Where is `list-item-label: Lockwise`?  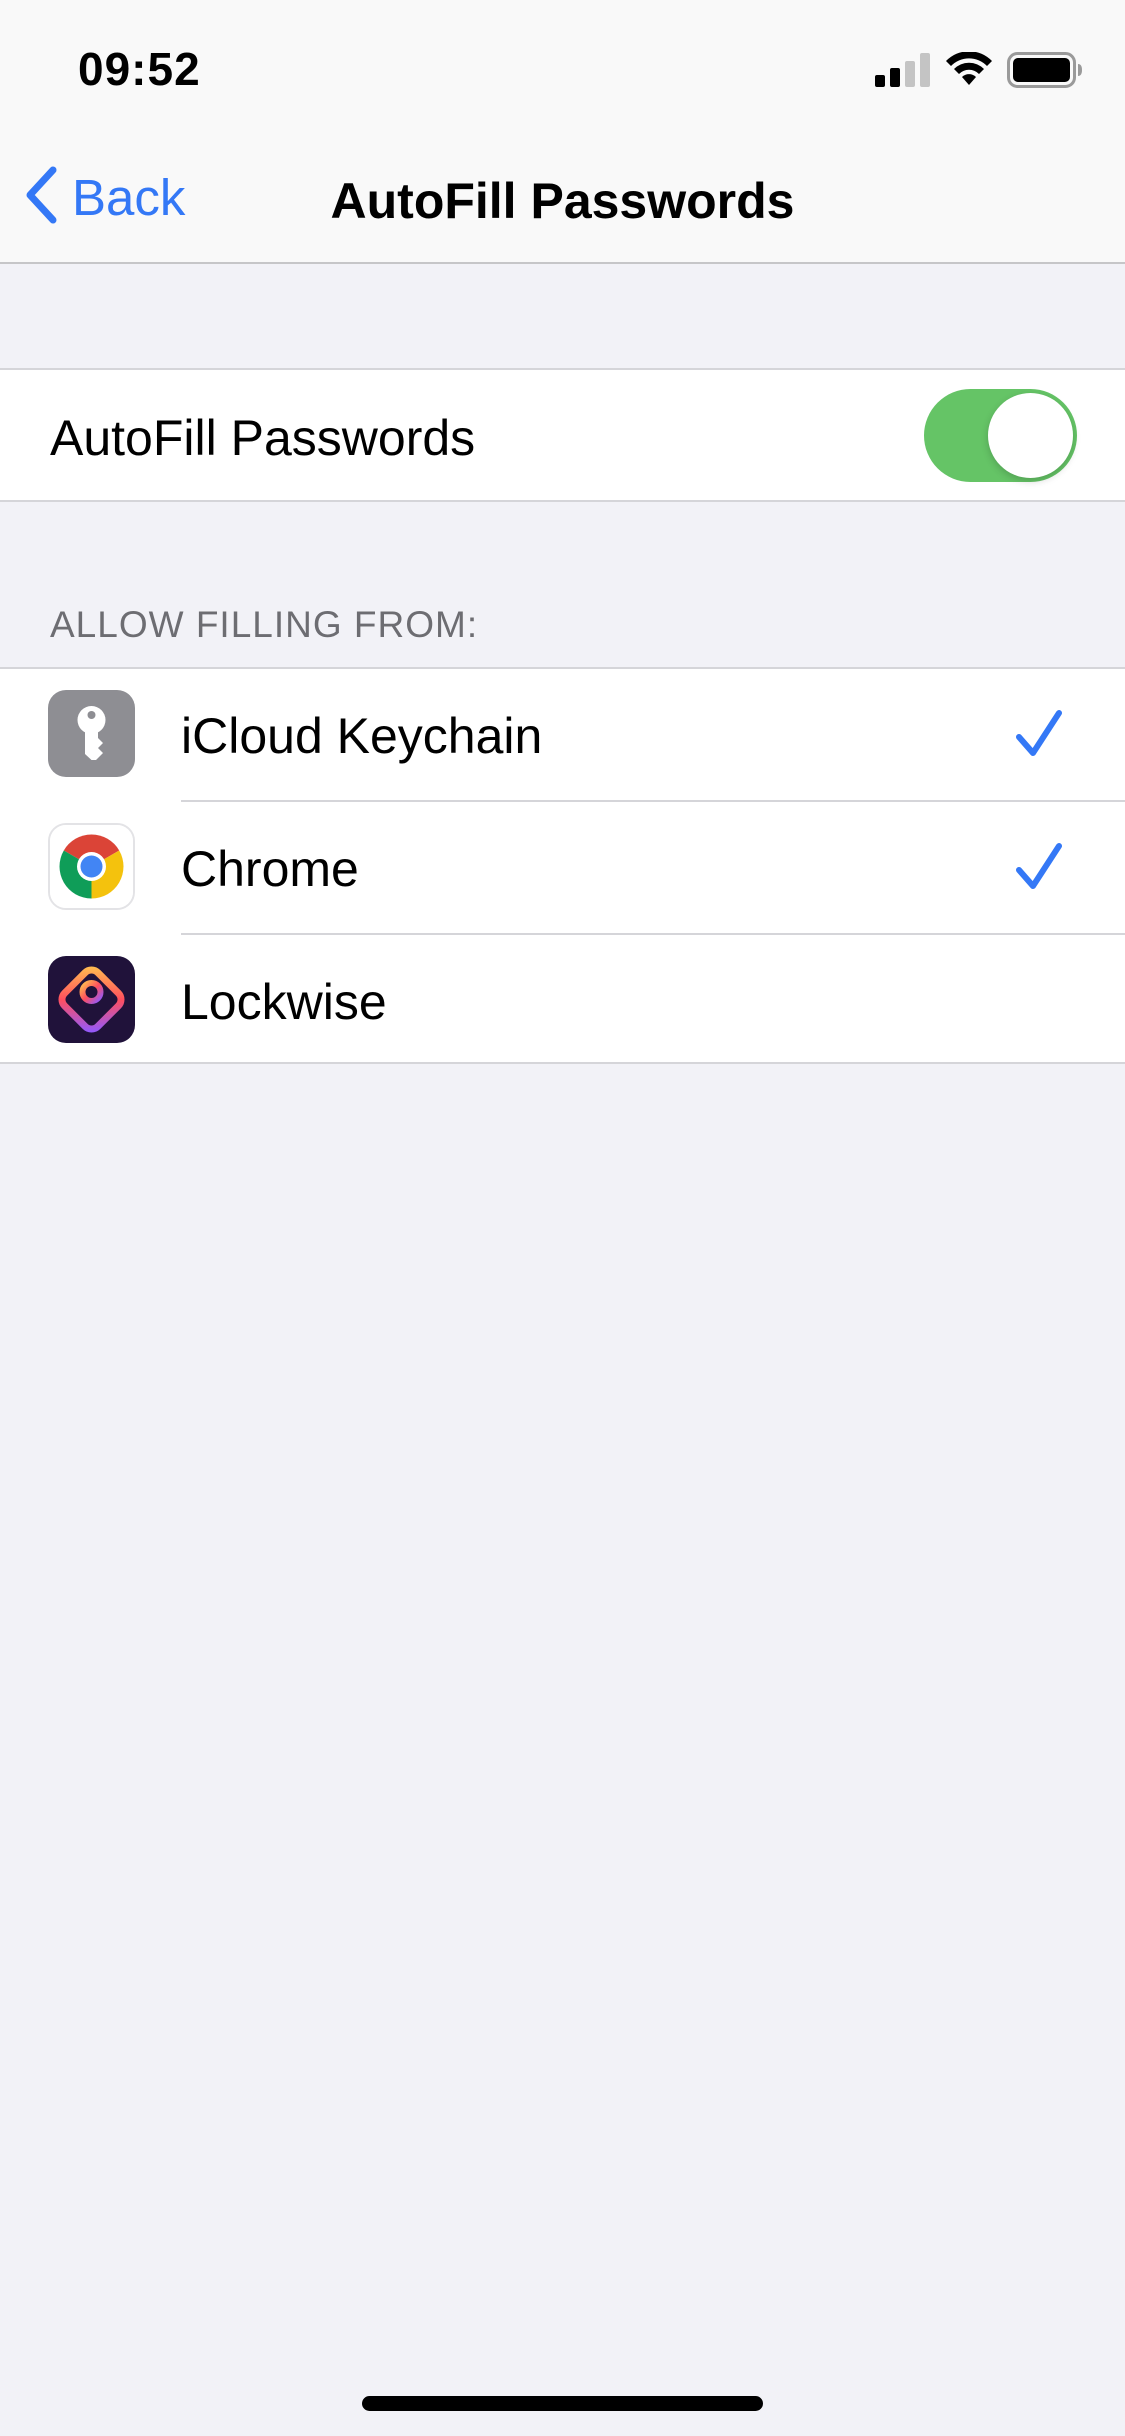
list-item-label: Lockwise is located at coordinates (284, 1002).